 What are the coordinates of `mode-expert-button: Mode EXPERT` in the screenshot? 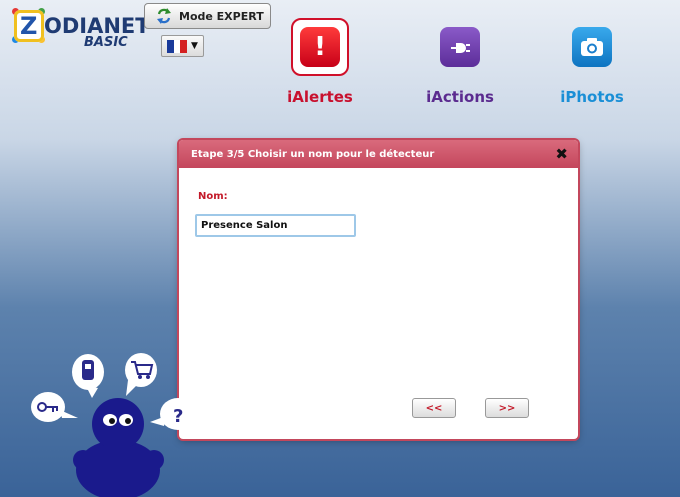 It's located at (207, 16).